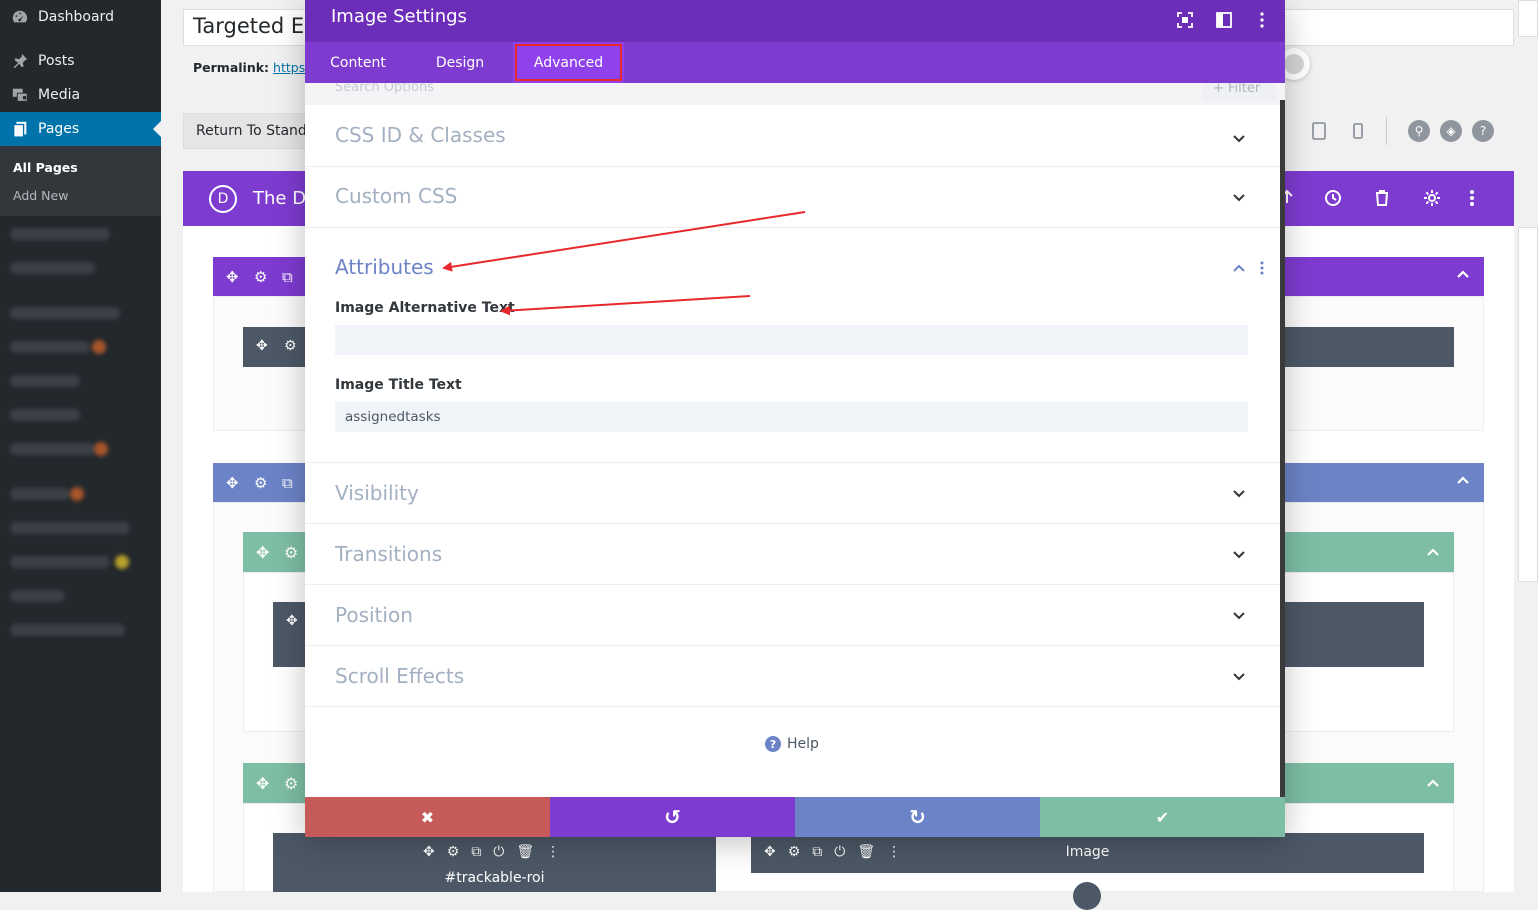 Image resolution: width=1538 pixels, height=910 pixels. Describe the element at coordinates (792, 676) in the screenshot. I see `group-scroll-effects: Scroll Effects` at that location.